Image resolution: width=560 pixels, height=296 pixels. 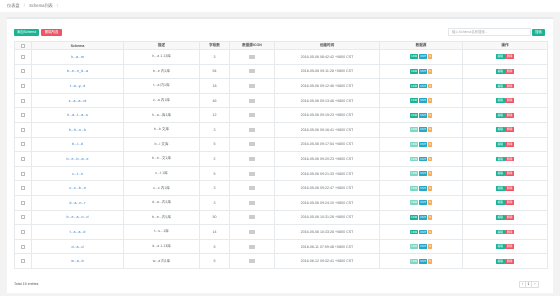 I want to click on select-all-checkbox, so click(x=23, y=45).